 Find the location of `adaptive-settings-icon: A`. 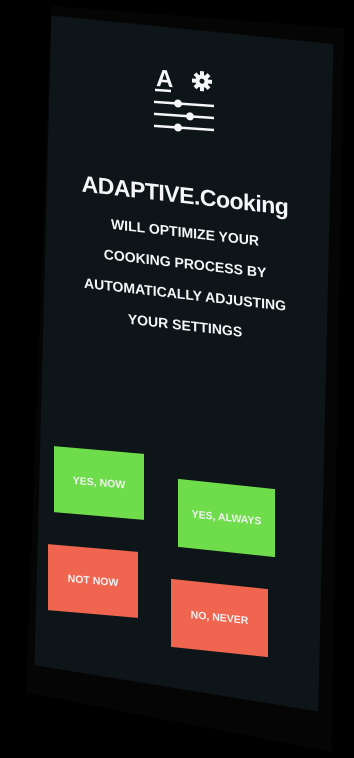

adaptive-settings-icon: A is located at coordinates (185, 102).